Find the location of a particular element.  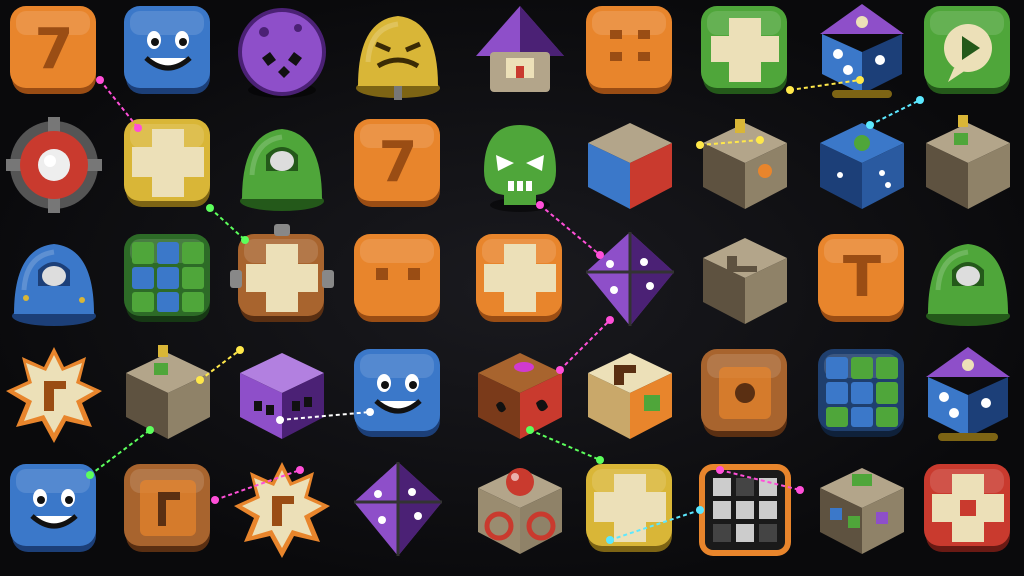

tile-blue-dome-bell is located at coordinates (54, 280).